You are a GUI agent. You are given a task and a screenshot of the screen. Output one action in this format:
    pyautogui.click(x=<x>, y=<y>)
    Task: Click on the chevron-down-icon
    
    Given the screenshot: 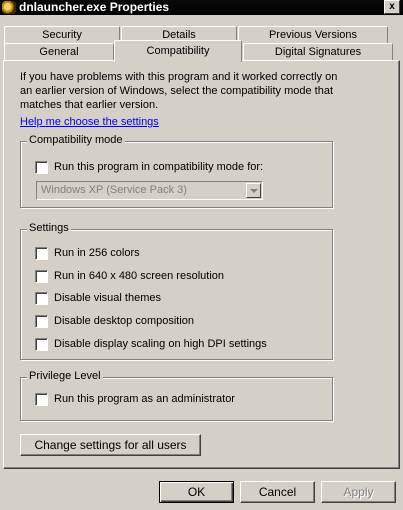 What is the action you would take?
    pyautogui.click(x=253, y=190)
    